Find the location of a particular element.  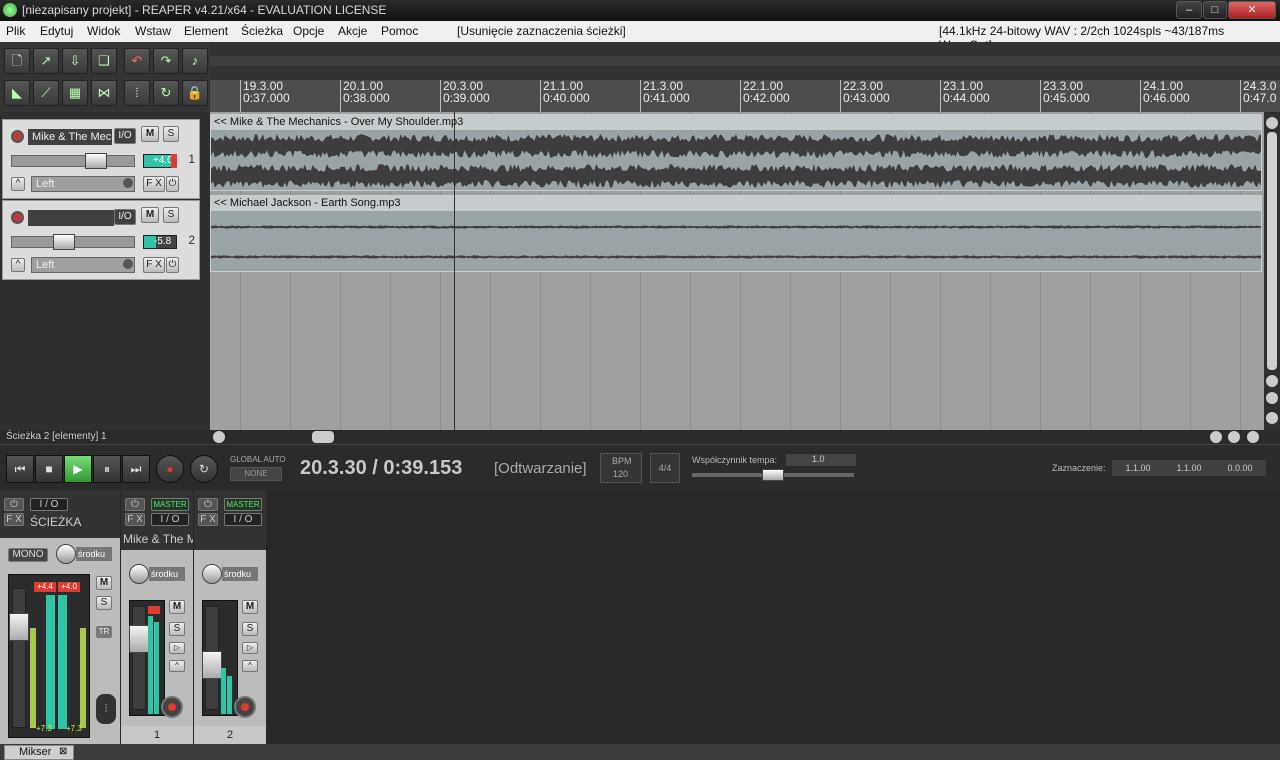

tempo-rate-value: 1.0 is located at coordinates (821, 460).